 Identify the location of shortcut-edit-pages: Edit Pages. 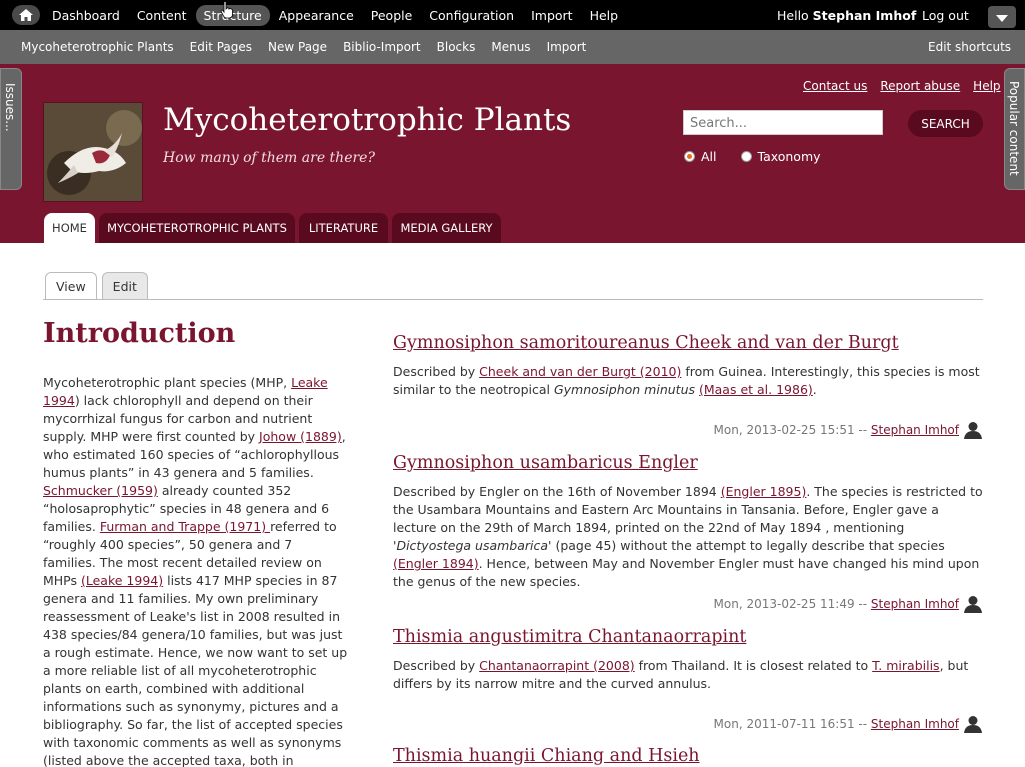
(221, 47).